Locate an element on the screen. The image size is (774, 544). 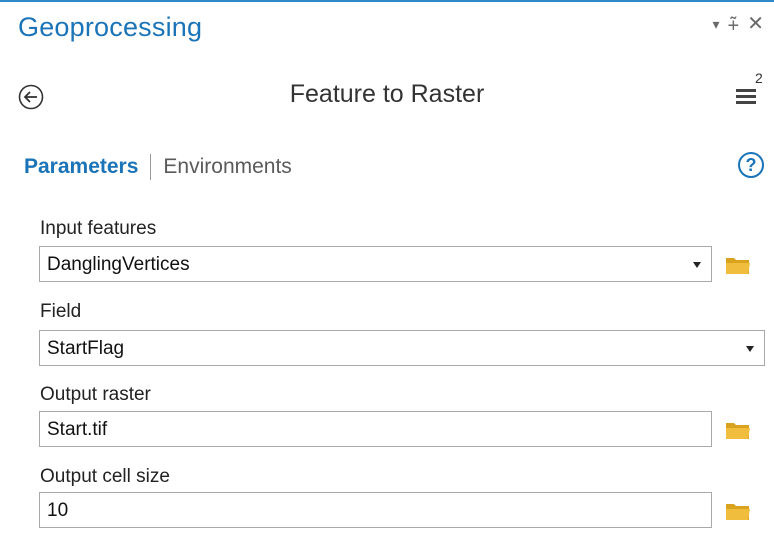
input-features-value: DanglingVertices is located at coordinates (118, 264).